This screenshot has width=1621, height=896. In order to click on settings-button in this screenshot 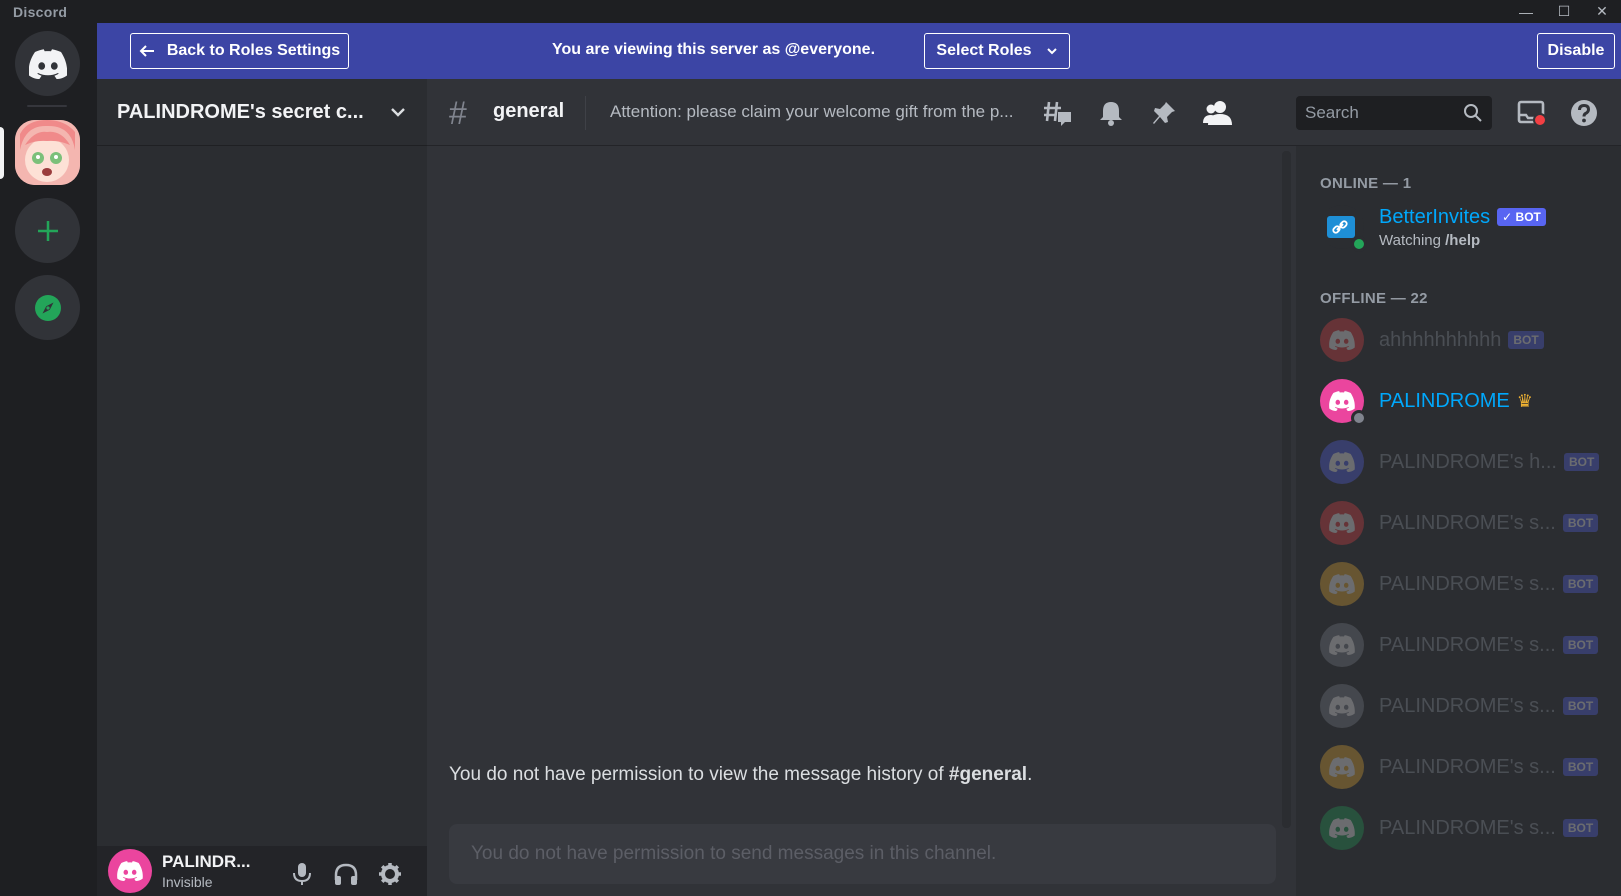, I will do `click(390, 874)`.